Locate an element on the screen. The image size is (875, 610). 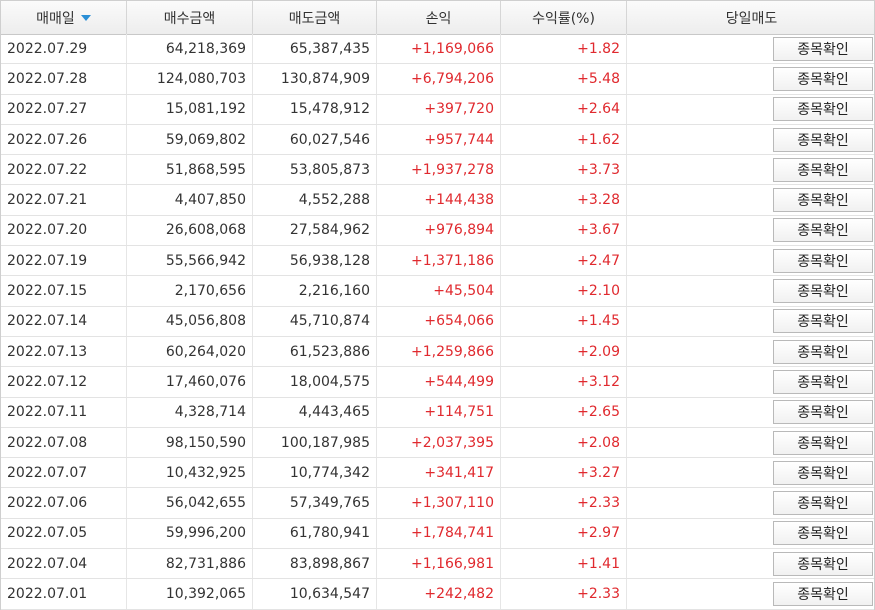
cell-buy-amount: 17,460,076 is located at coordinates (190, 382).